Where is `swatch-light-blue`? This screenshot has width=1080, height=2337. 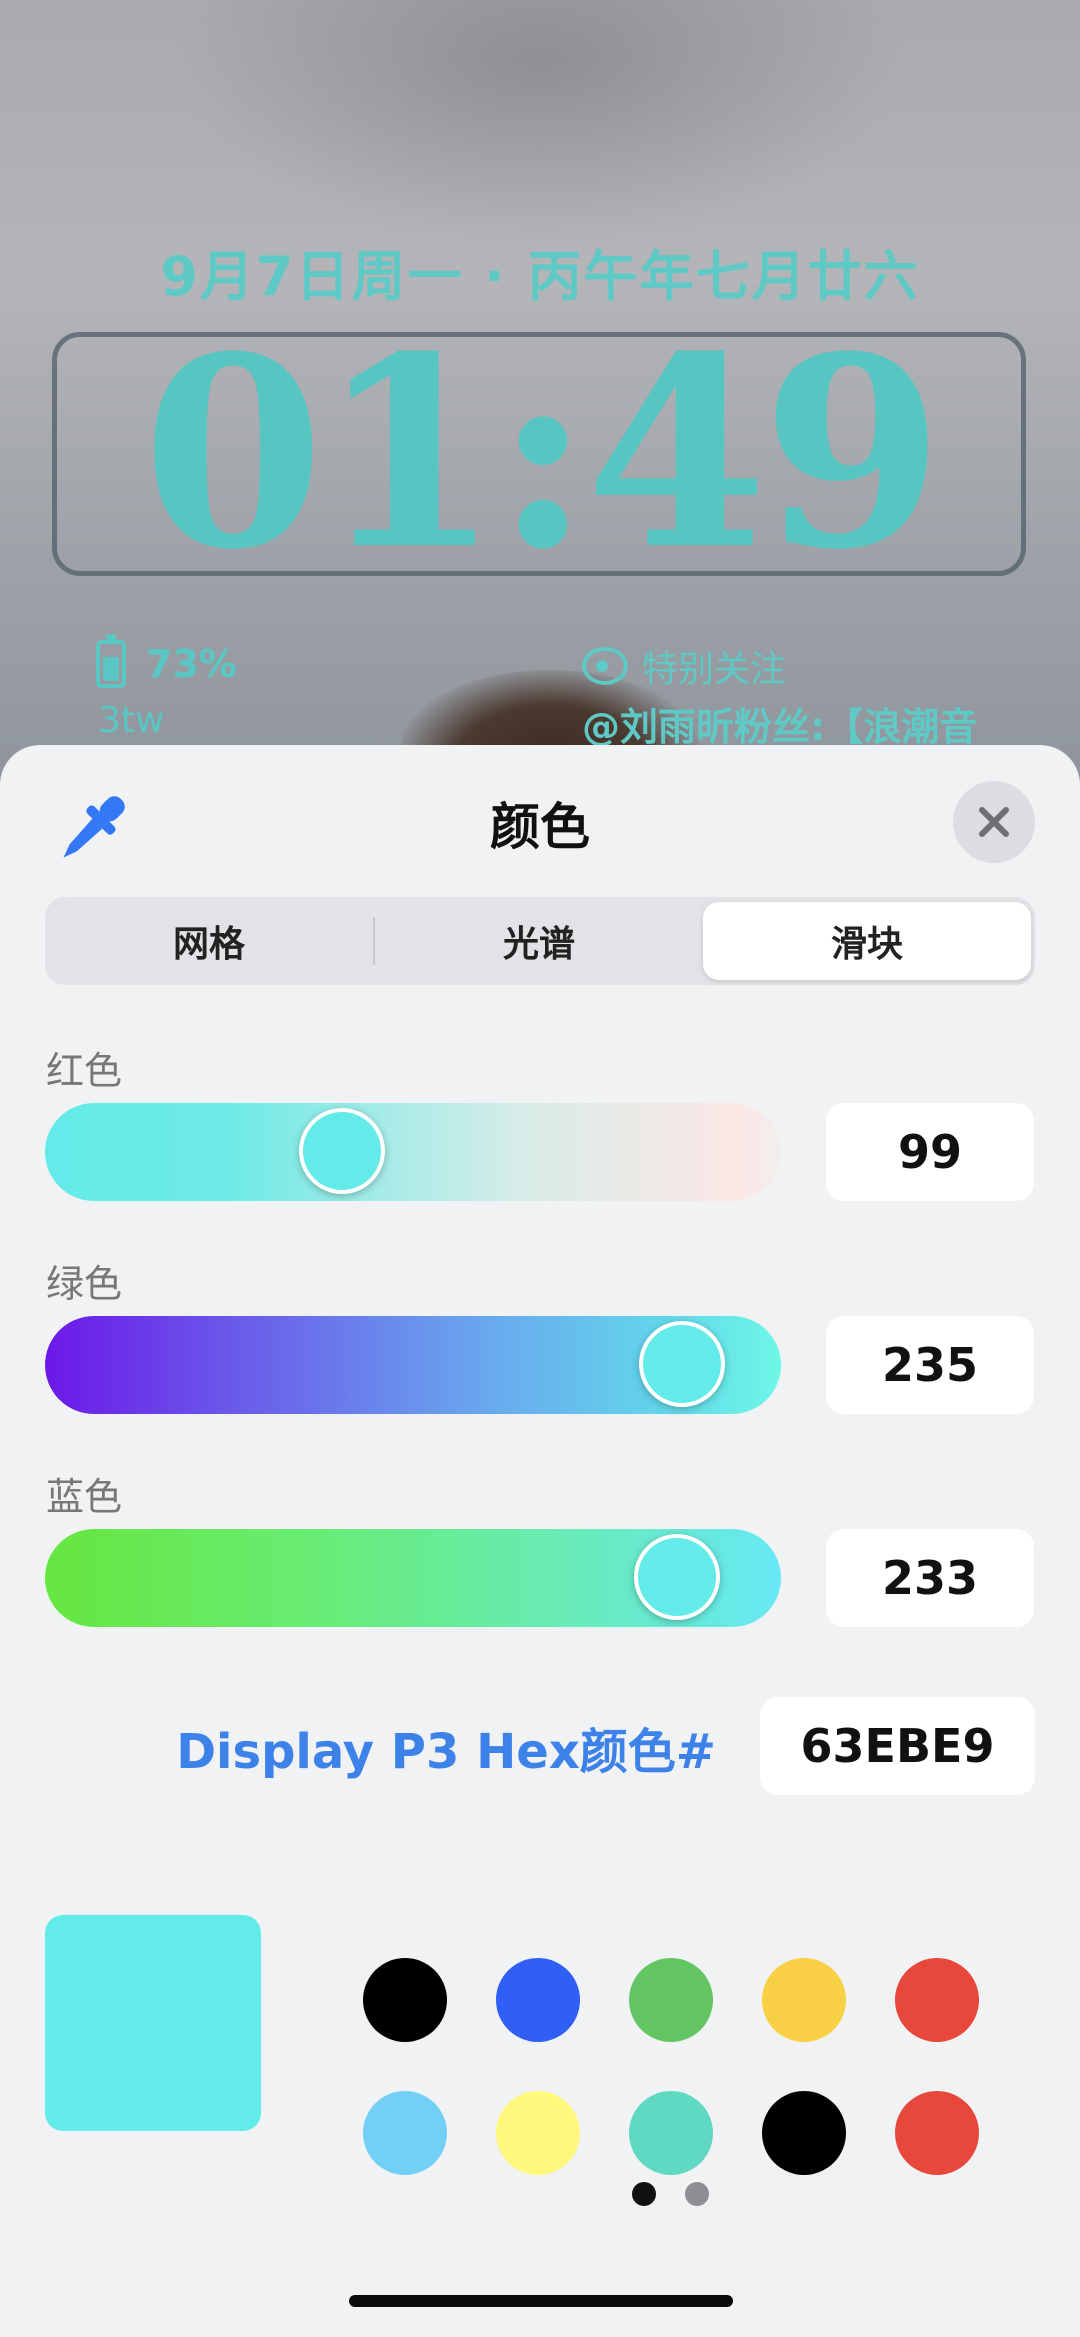
swatch-light-blue is located at coordinates (405, 2133).